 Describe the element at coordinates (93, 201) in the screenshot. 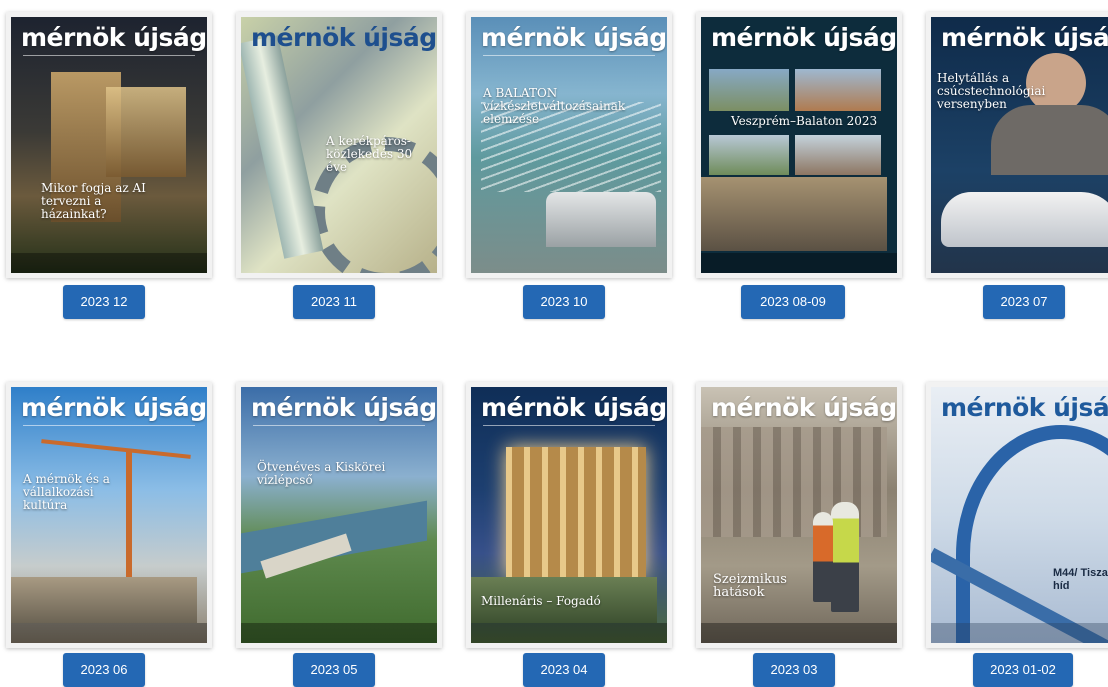

I see `cover-headline: Mikor fogja az AI tervezni a házainkat?` at that location.